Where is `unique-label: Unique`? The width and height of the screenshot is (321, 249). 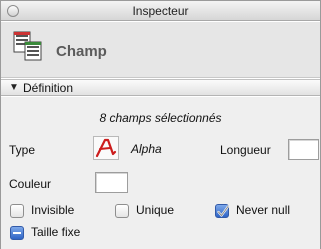 unique-label: Unique is located at coordinates (155, 210).